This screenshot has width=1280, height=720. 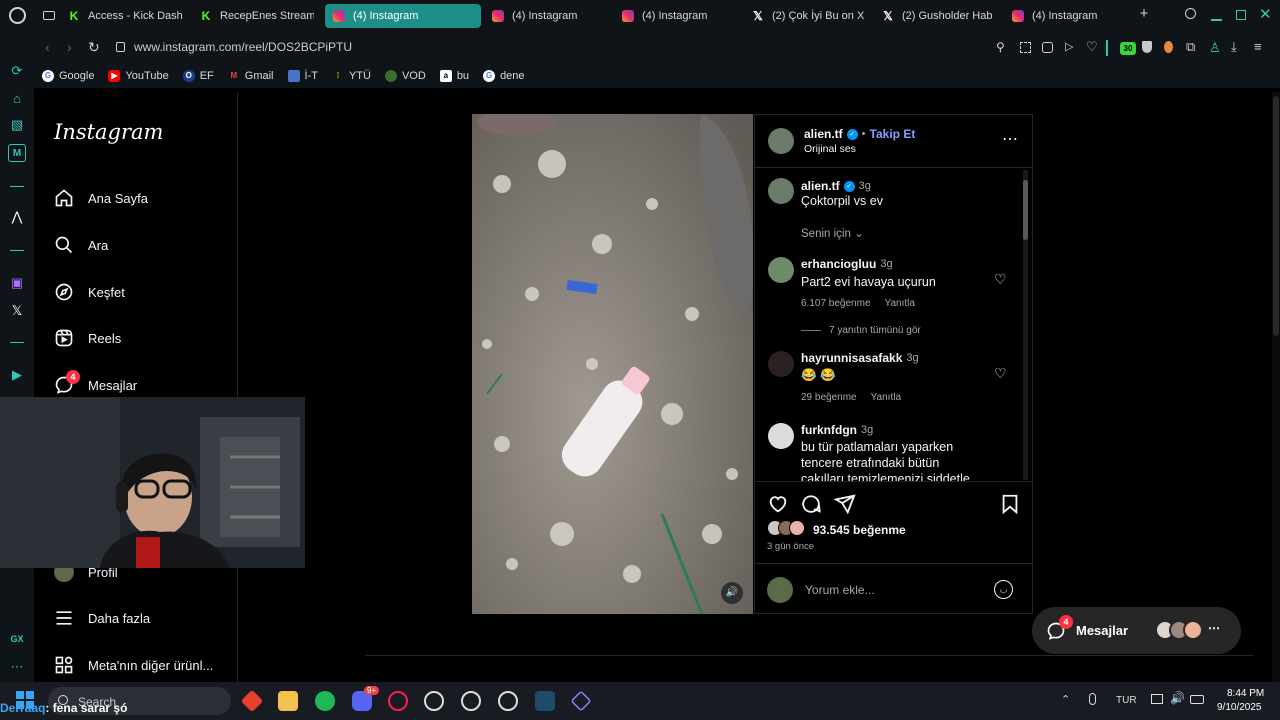 I want to click on search-tabs-icon, so click(x=1190, y=13).